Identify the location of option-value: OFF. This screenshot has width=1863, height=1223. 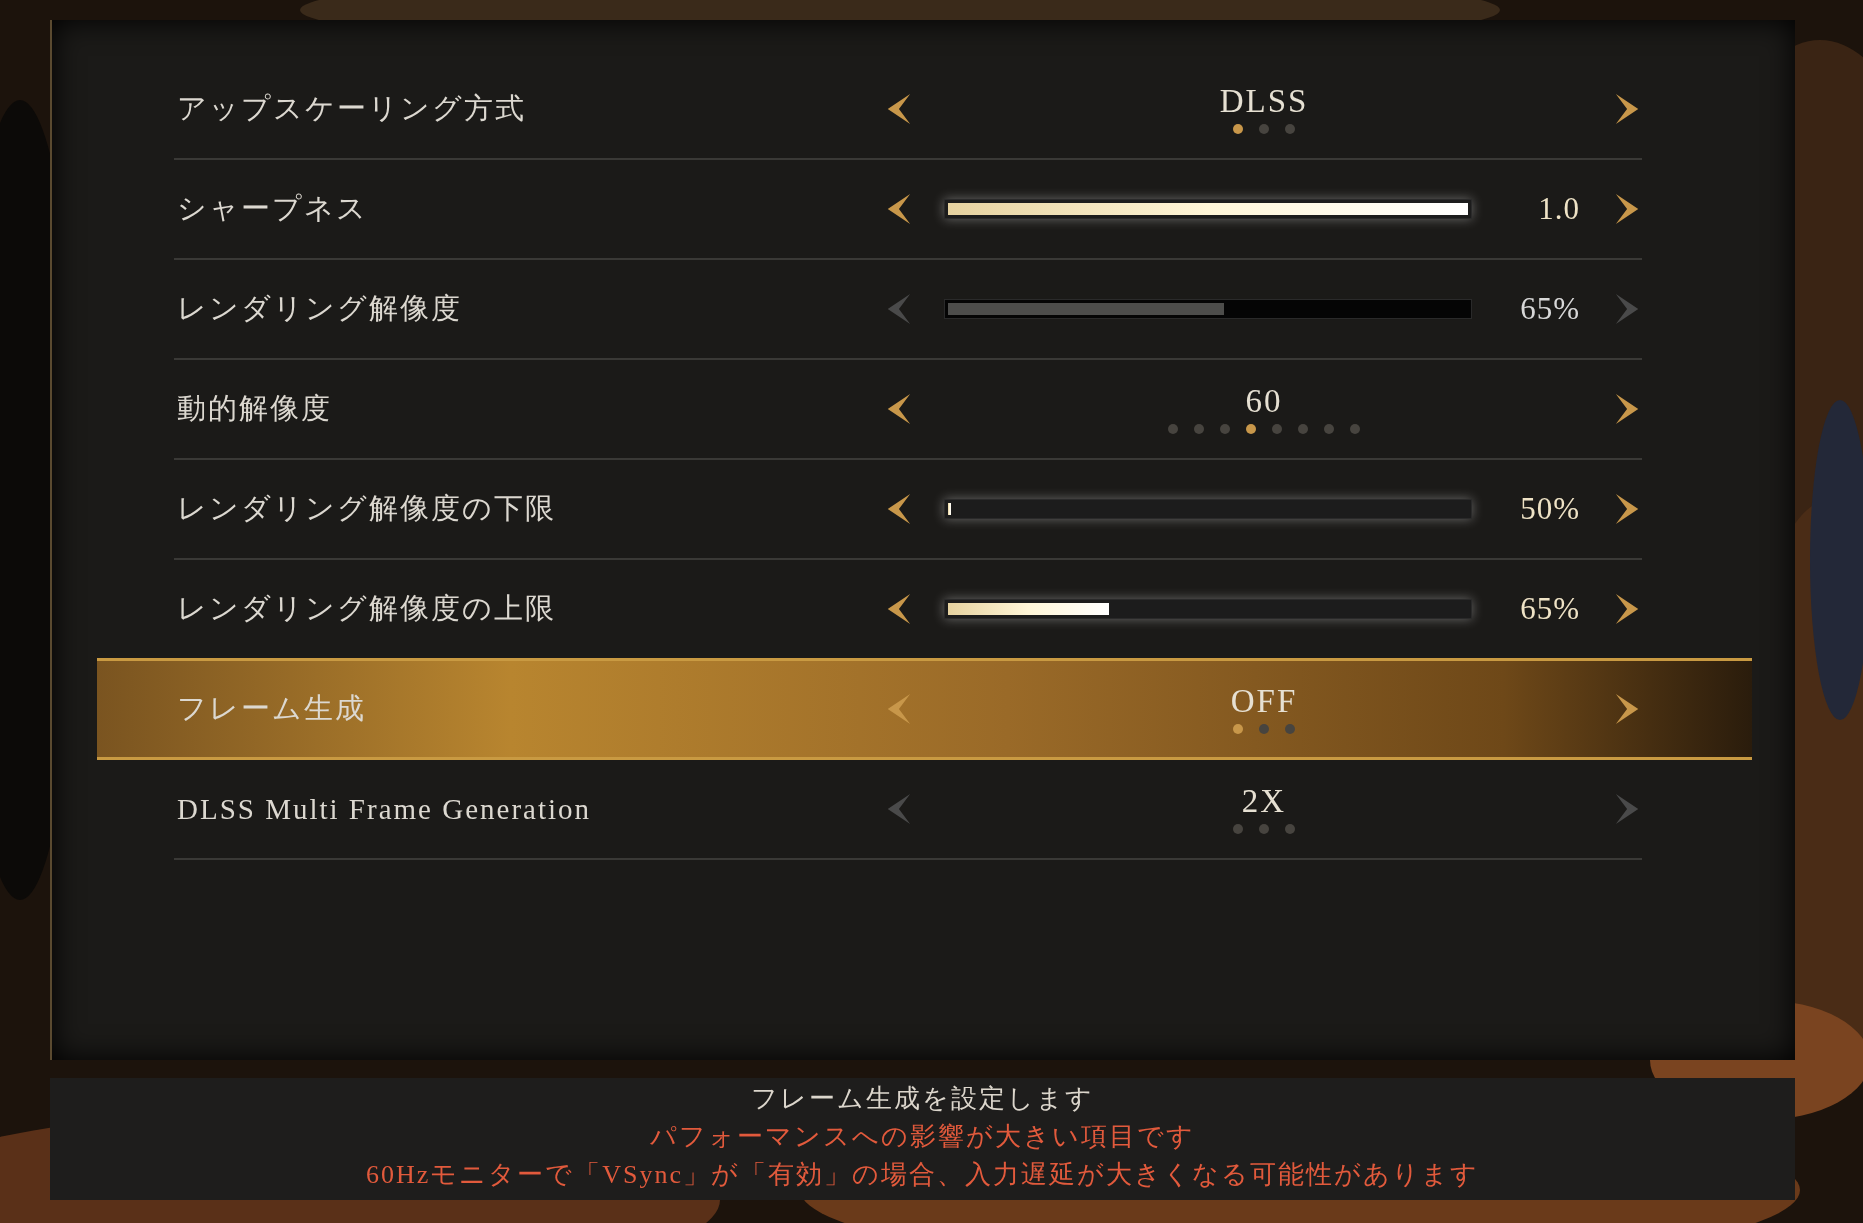
(1264, 701).